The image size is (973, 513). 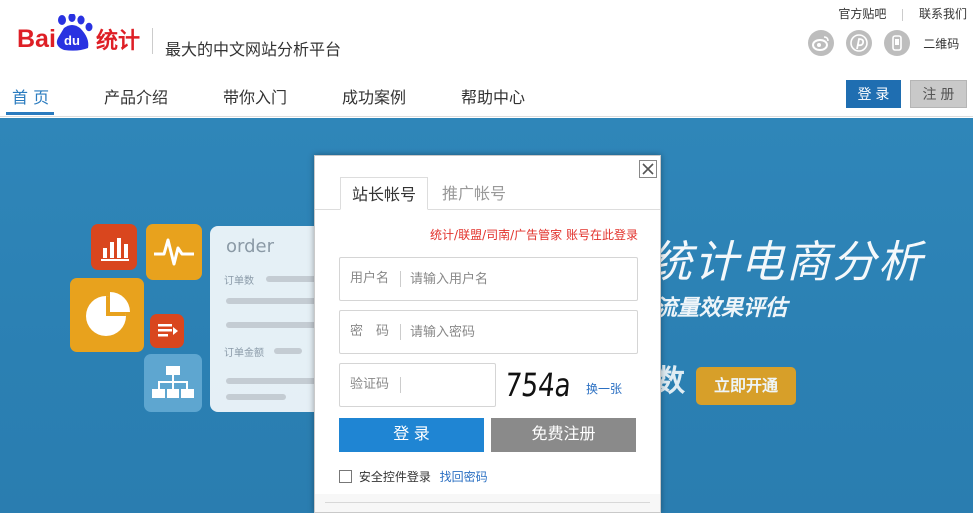 I want to click on banner-title: 统计电商分析, so click(x=786, y=262).